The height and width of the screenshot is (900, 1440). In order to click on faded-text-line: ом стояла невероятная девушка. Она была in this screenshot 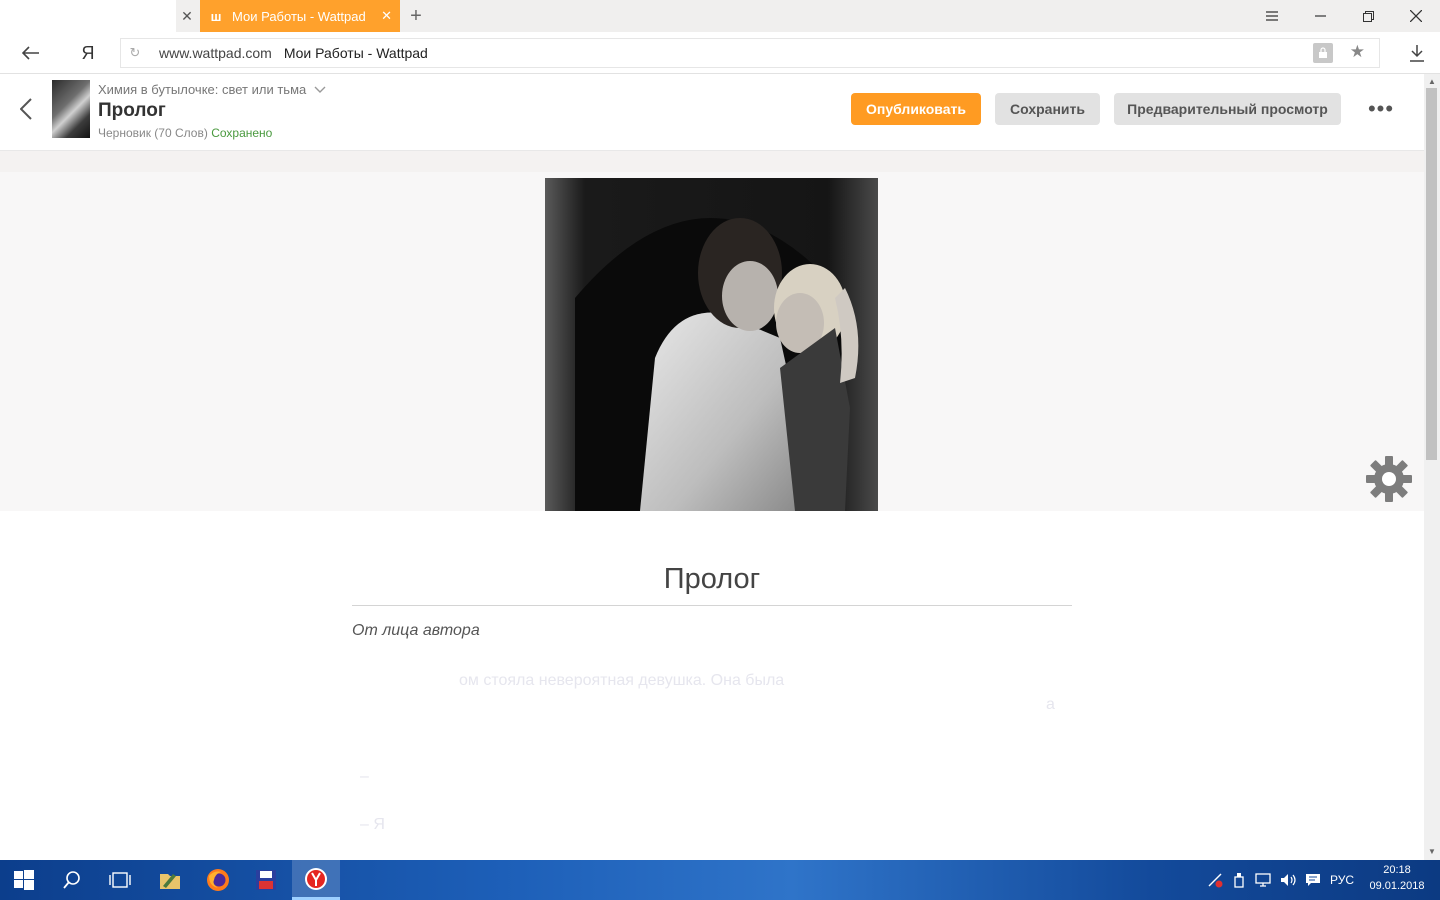, I will do `click(621, 681)`.